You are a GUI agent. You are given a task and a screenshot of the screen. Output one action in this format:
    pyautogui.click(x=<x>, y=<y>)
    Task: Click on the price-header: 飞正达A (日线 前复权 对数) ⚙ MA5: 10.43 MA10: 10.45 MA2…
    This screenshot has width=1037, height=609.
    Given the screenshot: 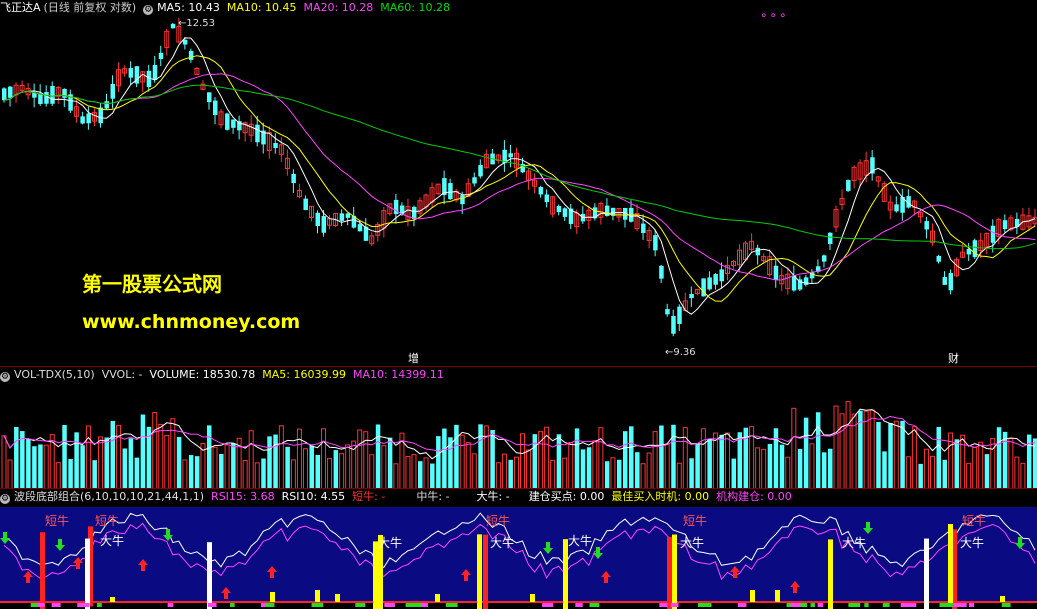 What is the action you would take?
    pyautogui.click(x=518, y=8)
    